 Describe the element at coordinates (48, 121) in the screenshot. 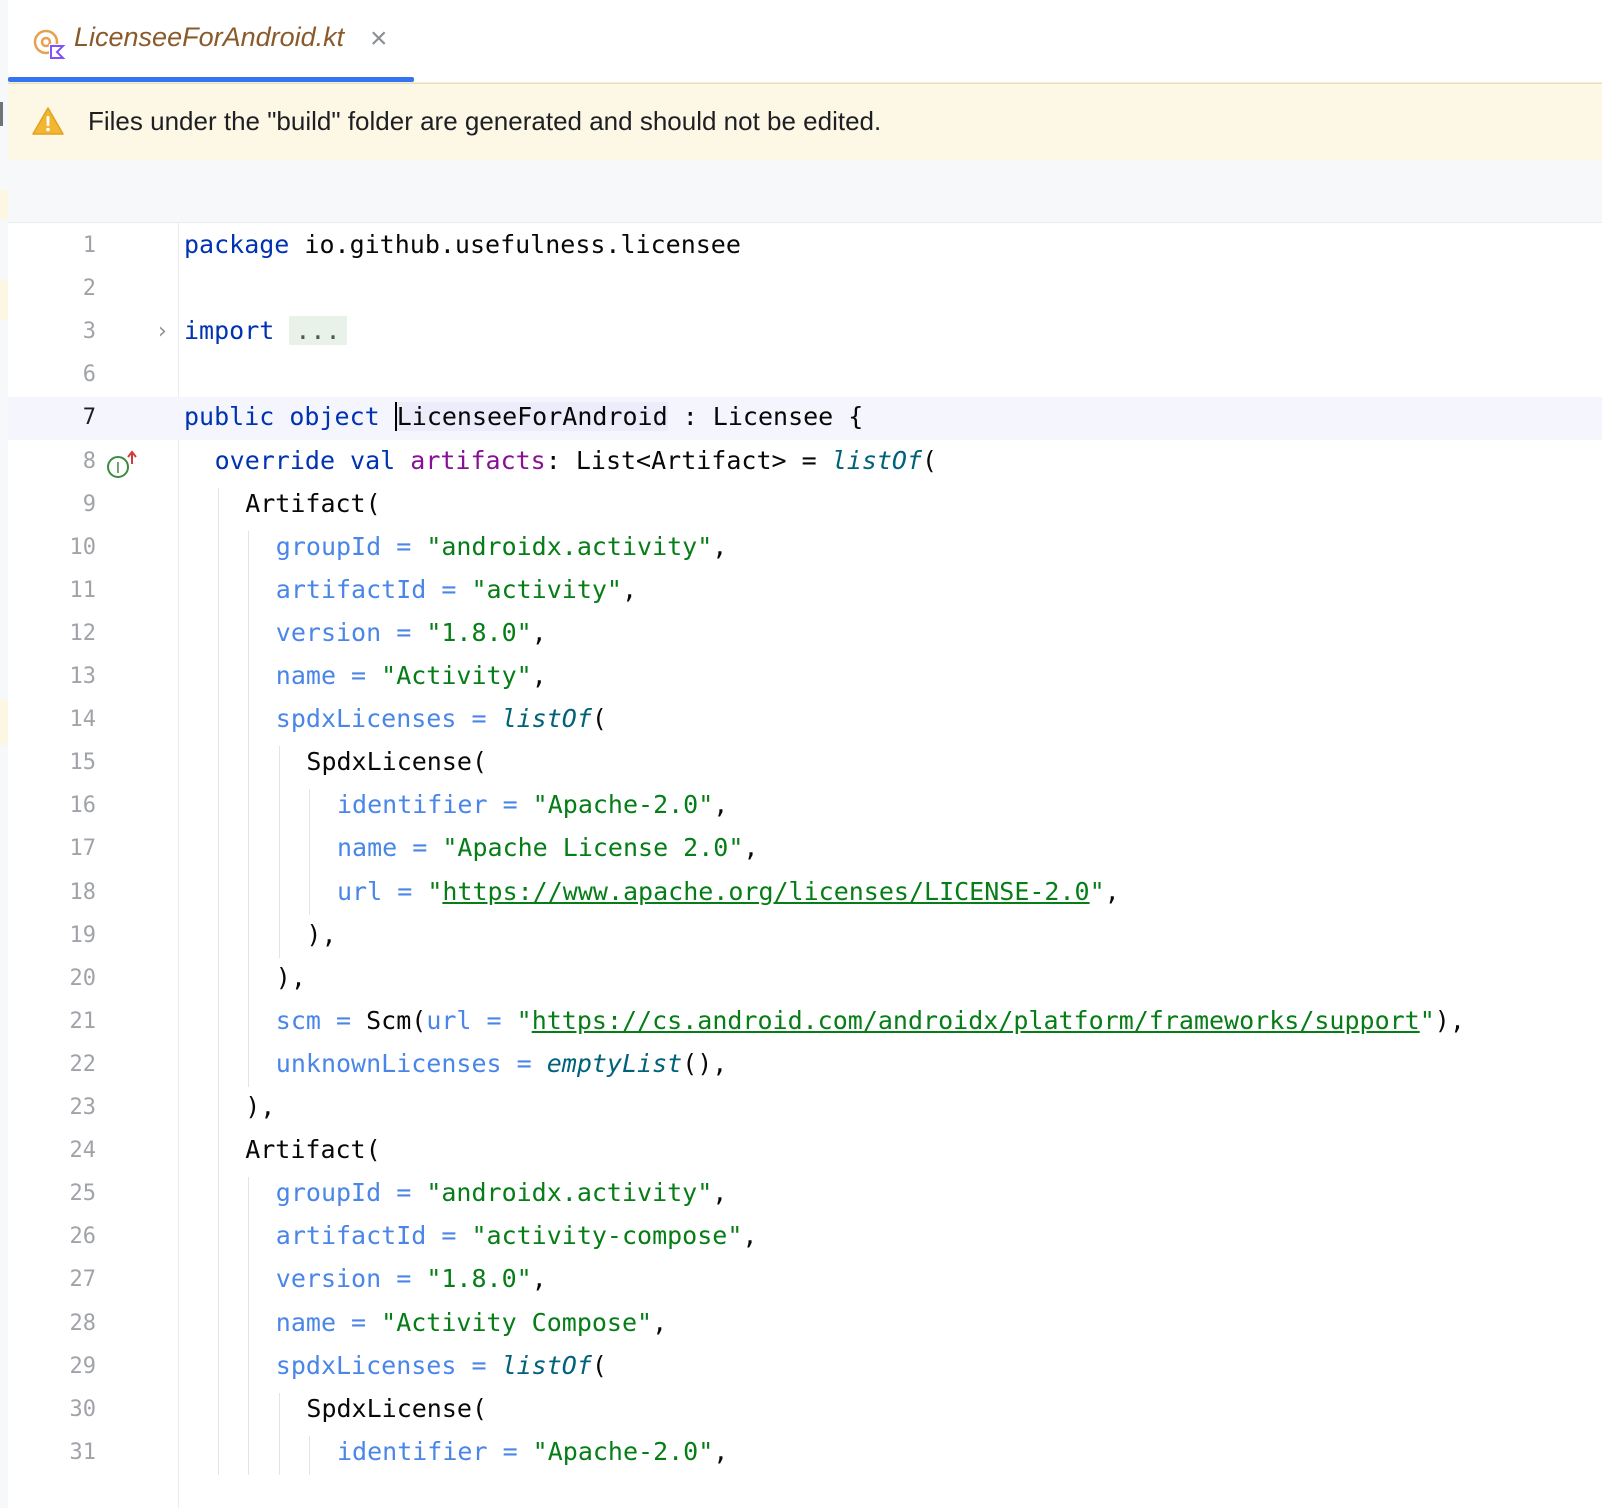

I see `warning-icon` at that location.